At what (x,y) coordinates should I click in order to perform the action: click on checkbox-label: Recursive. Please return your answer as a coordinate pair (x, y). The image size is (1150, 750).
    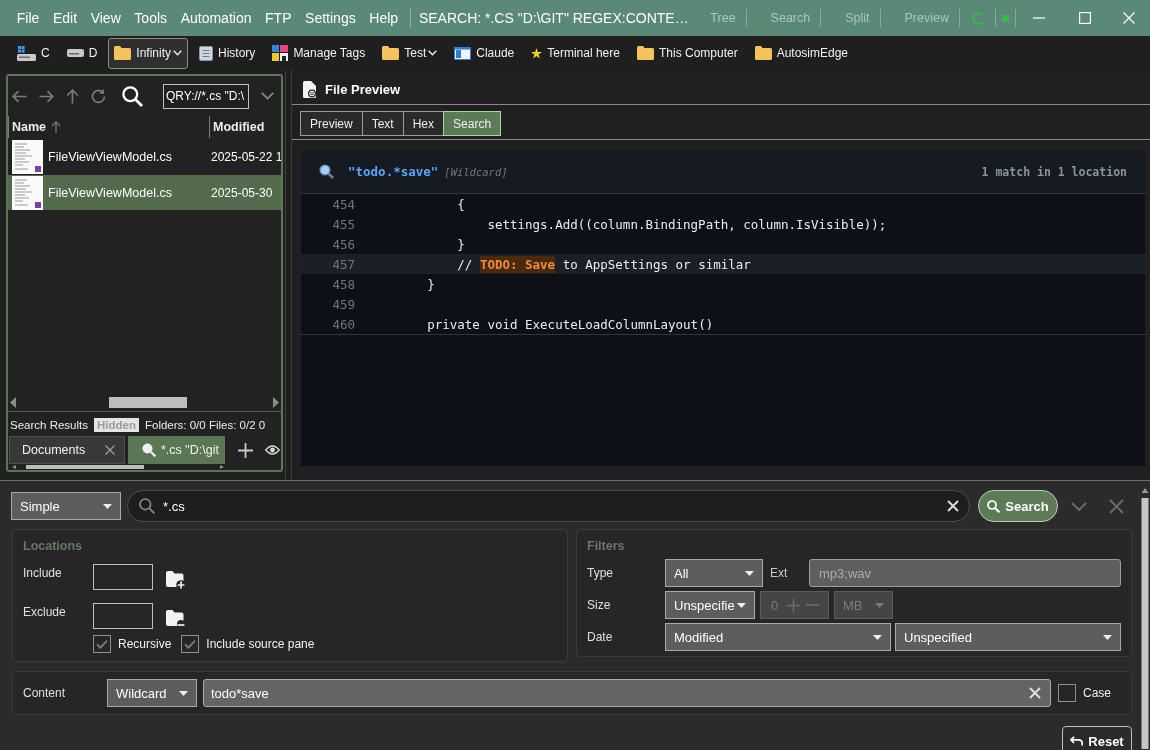
    Looking at the image, I should click on (145, 644).